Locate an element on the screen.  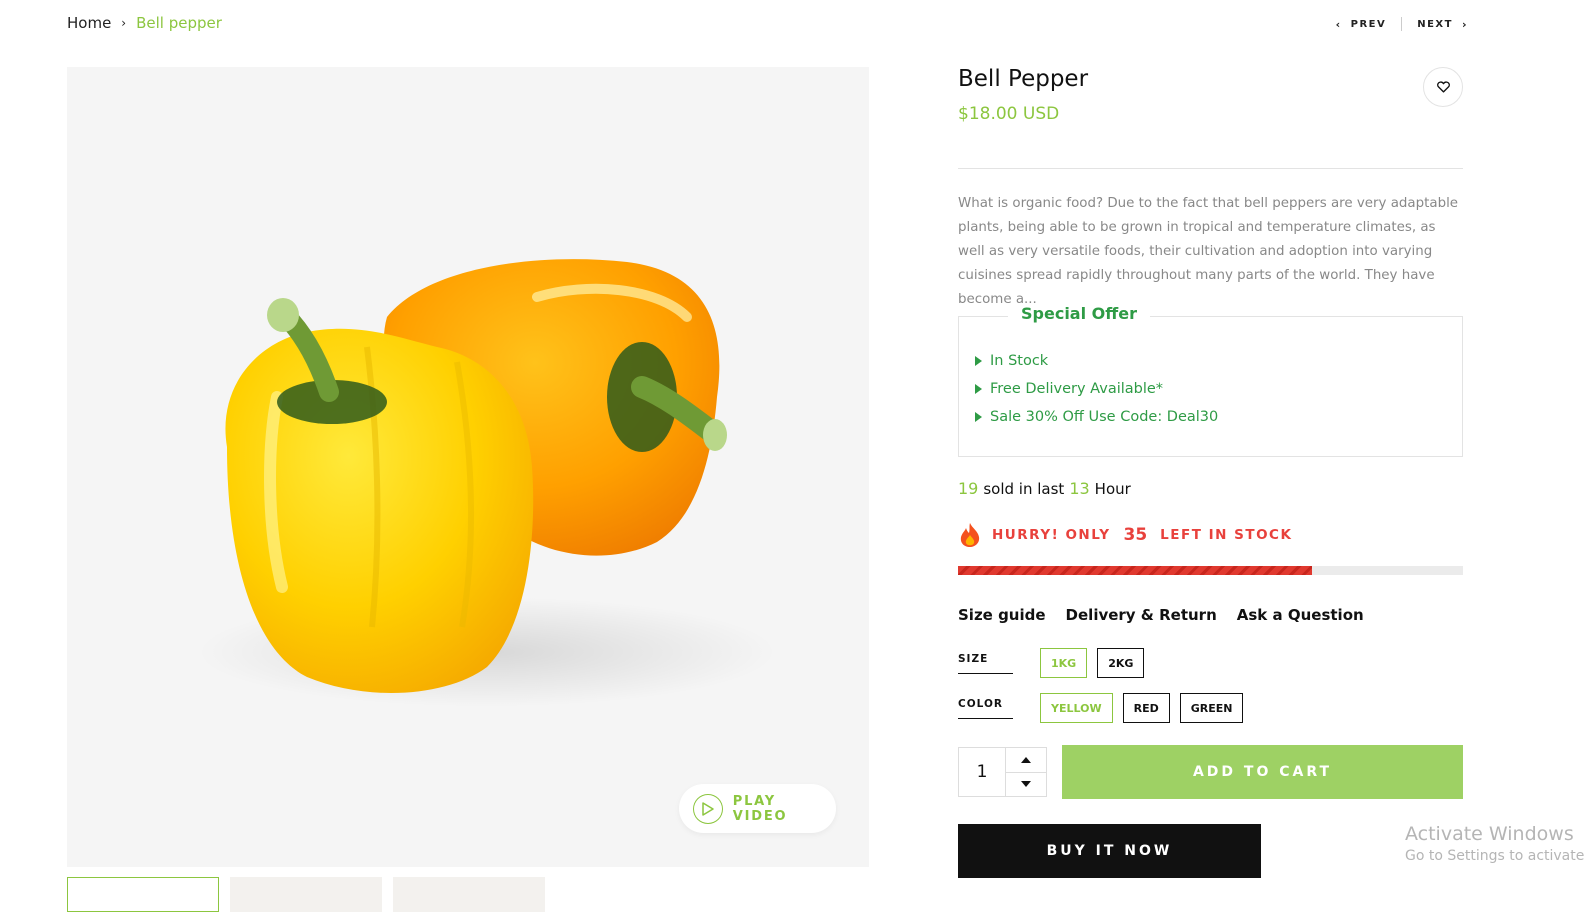
stock-count: 35 is located at coordinates (1135, 535).